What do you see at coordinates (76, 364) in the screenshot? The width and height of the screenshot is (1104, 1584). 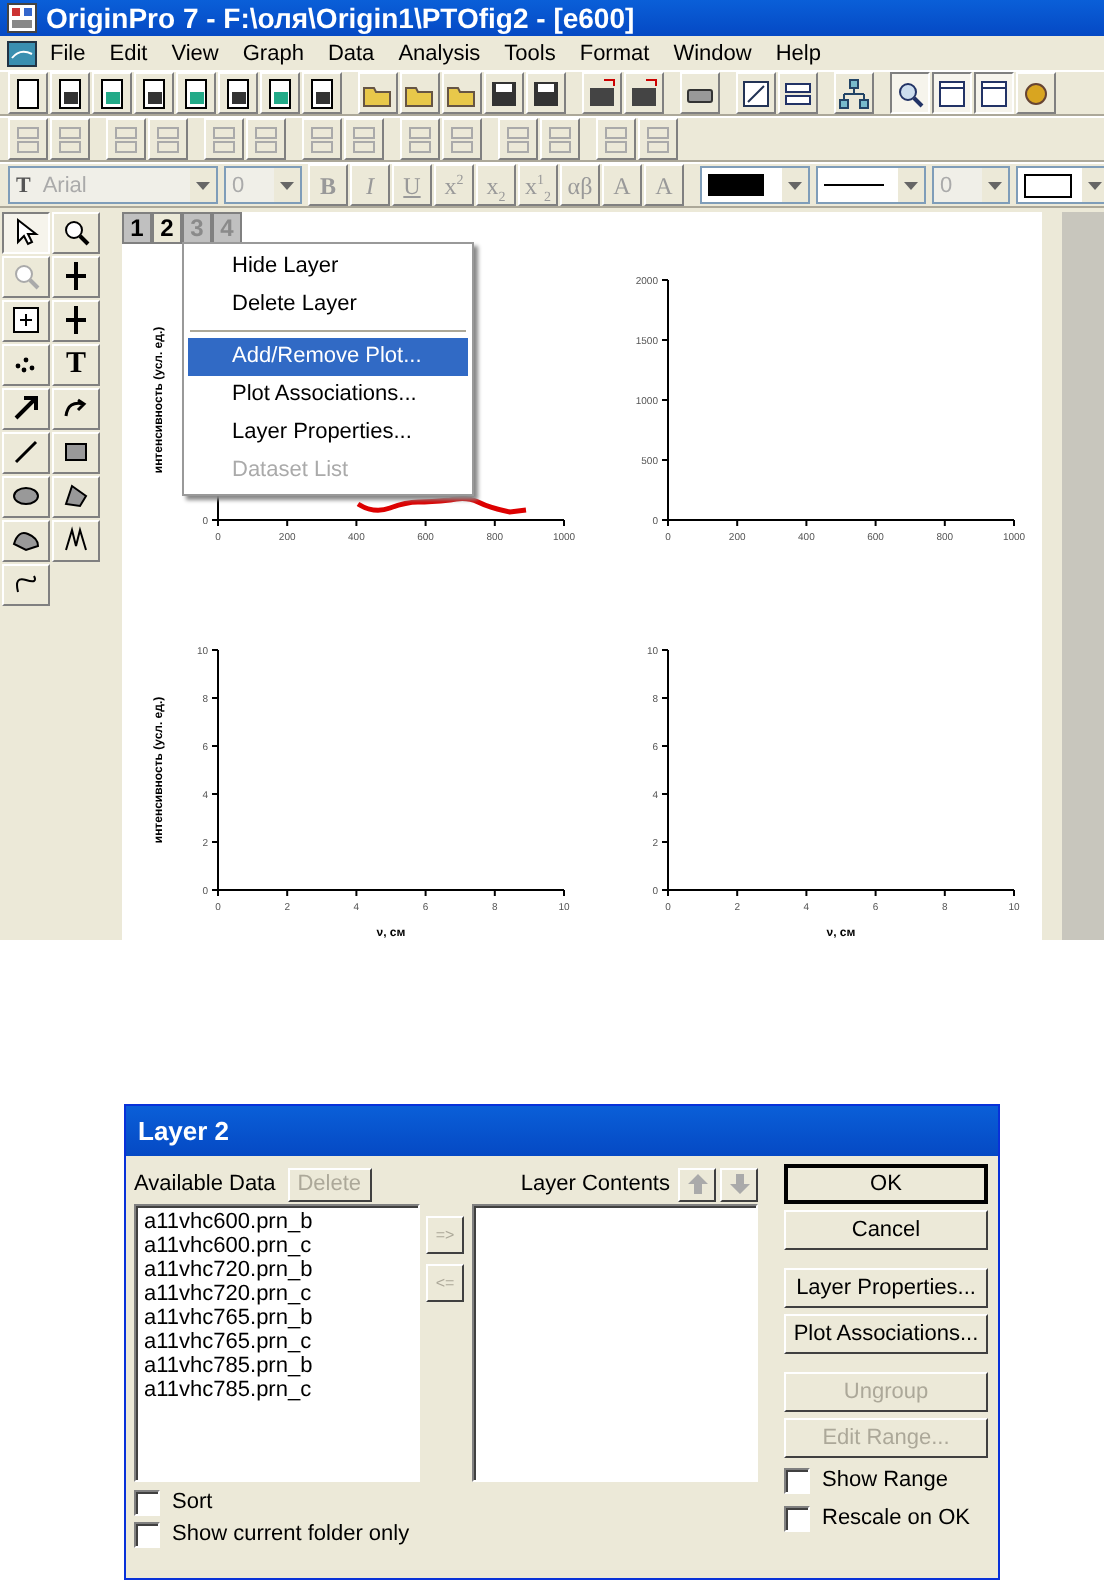 I see `text-tool: T` at bounding box center [76, 364].